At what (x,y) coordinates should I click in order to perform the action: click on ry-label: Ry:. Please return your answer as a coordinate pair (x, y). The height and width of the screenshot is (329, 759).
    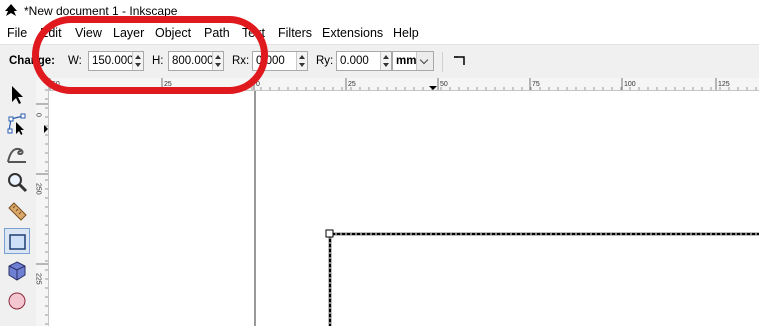
    Looking at the image, I should click on (325, 61).